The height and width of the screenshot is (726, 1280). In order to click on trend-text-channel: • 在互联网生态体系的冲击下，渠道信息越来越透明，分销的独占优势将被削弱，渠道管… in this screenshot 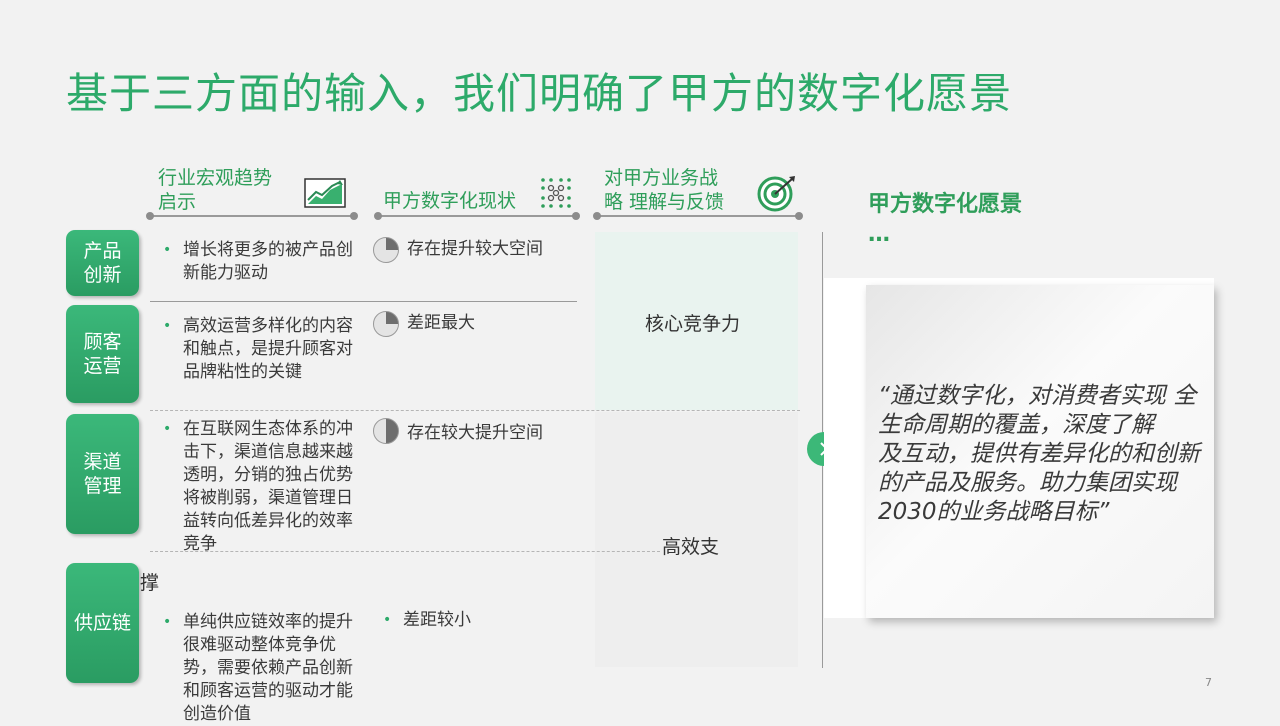, I will do `click(259, 487)`.